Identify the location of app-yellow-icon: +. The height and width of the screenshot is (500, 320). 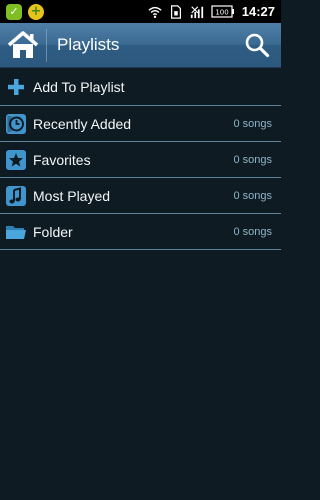
(36, 11).